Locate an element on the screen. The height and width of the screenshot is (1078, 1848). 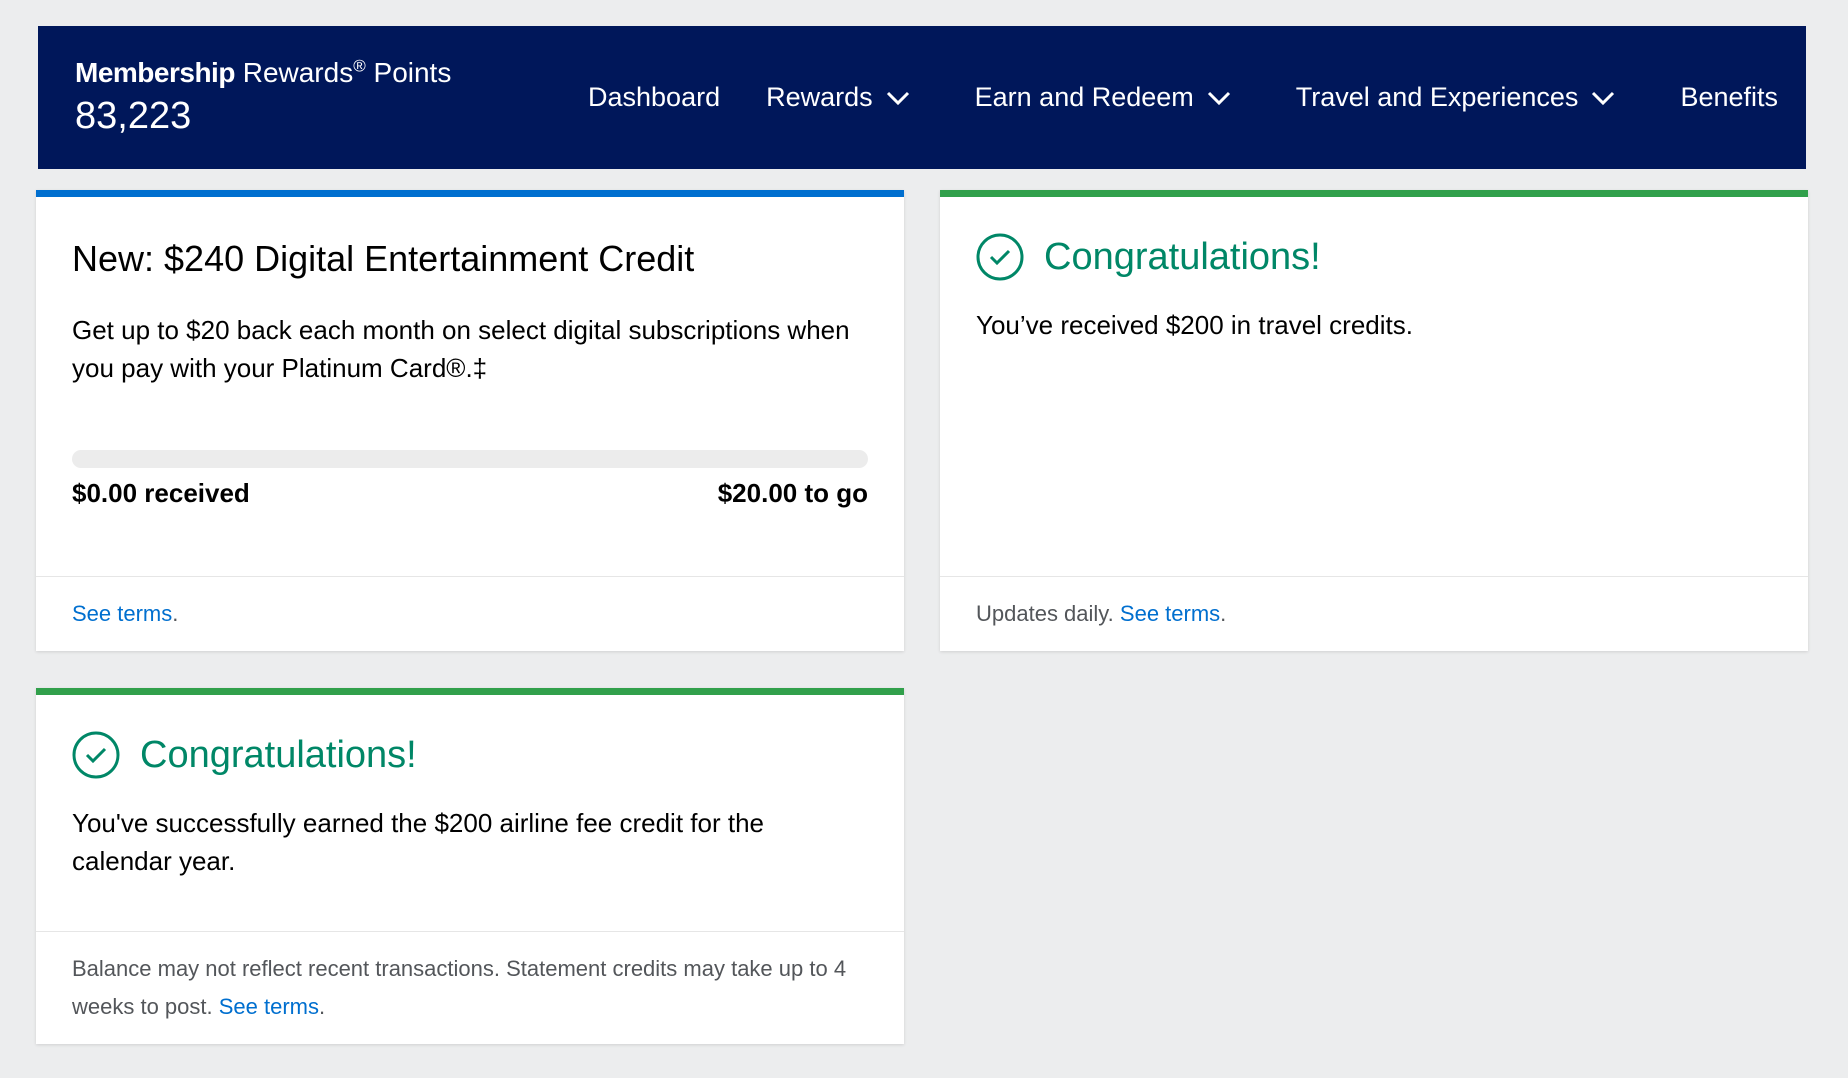
brand-title: Membership Rewards® Points is located at coordinates (263, 73).